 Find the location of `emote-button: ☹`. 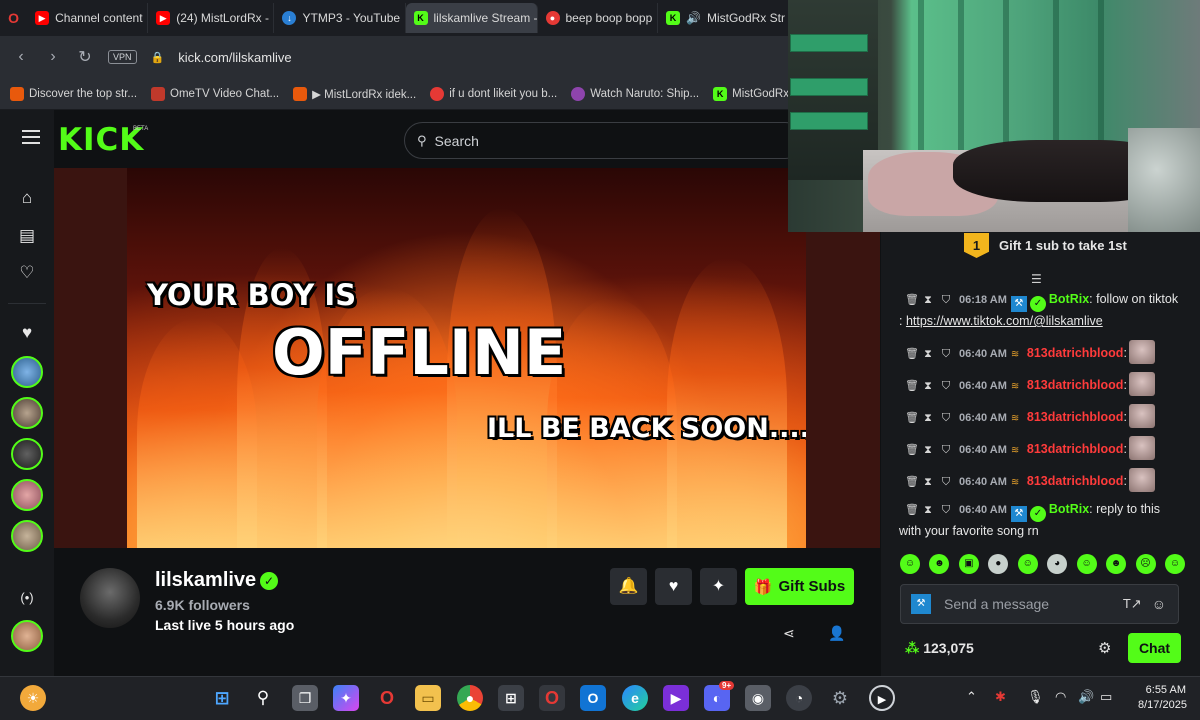

emote-button: ☹ is located at coordinates (1145, 564).